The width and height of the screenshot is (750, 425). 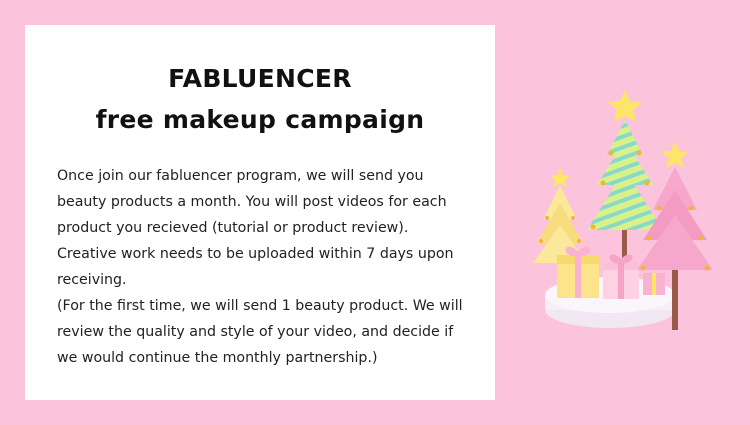 What do you see at coordinates (260, 78) in the screenshot?
I see `title-line-brand: FABLUENCER` at bounding box center [260, 78].